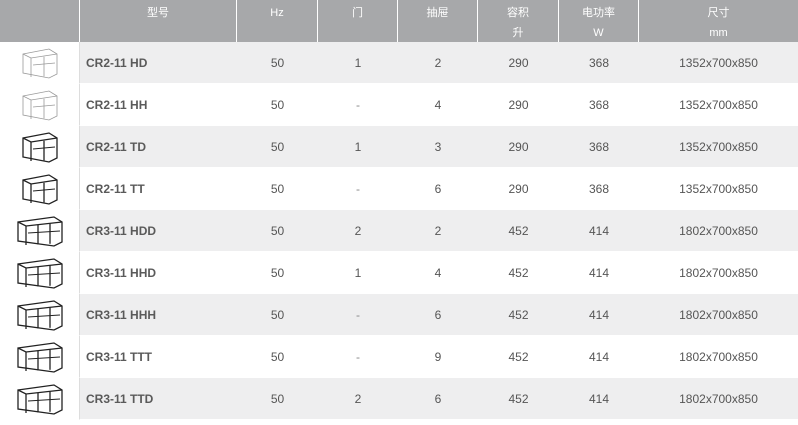  I want to click on table-row: CR3-11 TTD 50 2 6 452 414 1802x700x850, so click(399, 399).